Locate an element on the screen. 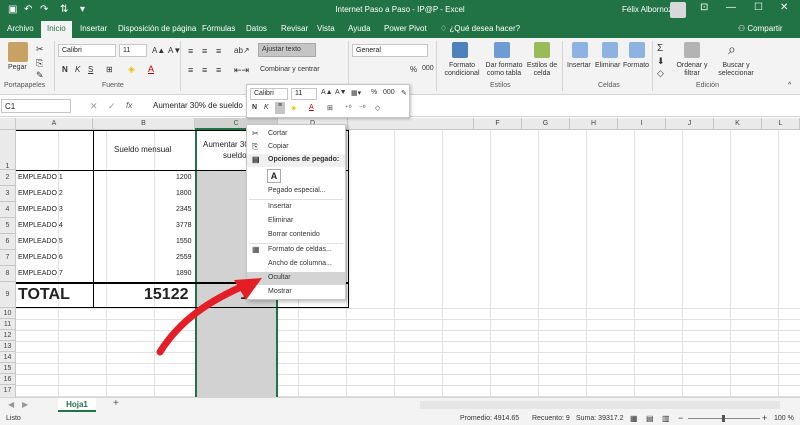  next-sheet-icon: ▶ is located at coordinates (25, 404).